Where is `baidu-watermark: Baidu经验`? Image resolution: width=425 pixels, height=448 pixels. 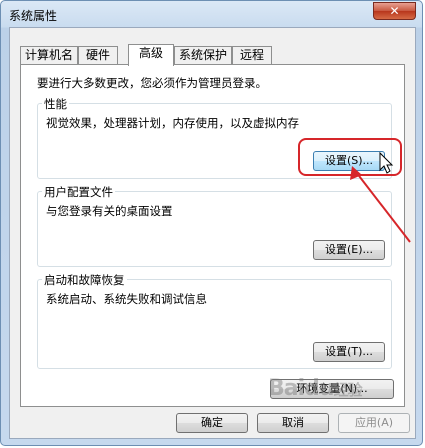
baidu-watermark: Baidu经验 is located at coordinates (315, 388).